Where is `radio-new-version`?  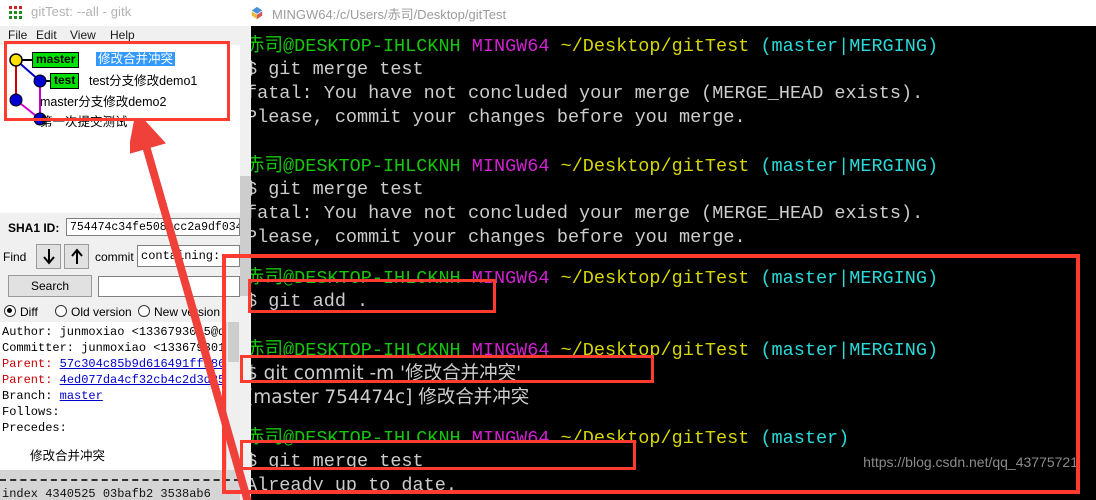
radio-new-version is located at coordinates (144, 311).